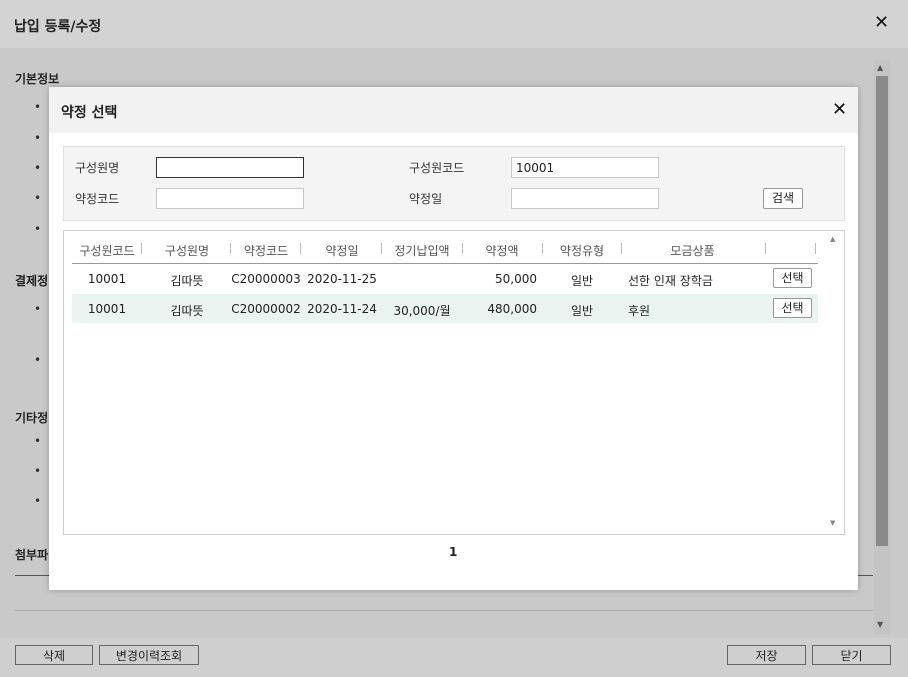 The image size is (908, 677). I want to click on search-button: 검색, so click(783, 198).